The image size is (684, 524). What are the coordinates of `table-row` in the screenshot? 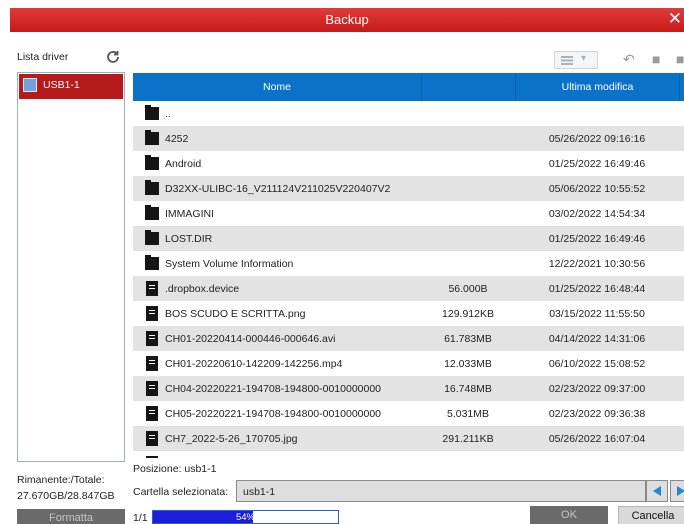 It's located at (408, 454).